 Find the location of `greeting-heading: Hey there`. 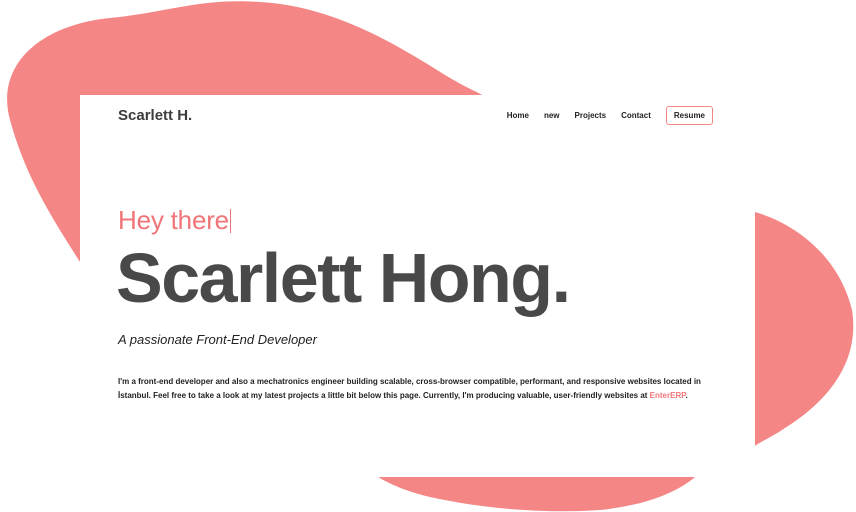

greeting-heading: Hey there is located at coordinates (174, 220).